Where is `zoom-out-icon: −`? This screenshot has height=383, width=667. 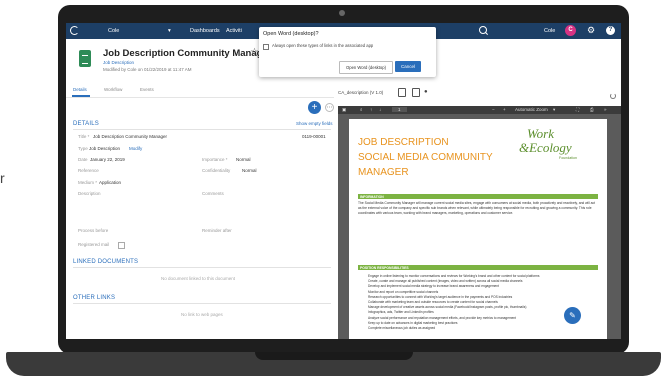 zoom-out-icon: − is located at coordinates (493, 109).